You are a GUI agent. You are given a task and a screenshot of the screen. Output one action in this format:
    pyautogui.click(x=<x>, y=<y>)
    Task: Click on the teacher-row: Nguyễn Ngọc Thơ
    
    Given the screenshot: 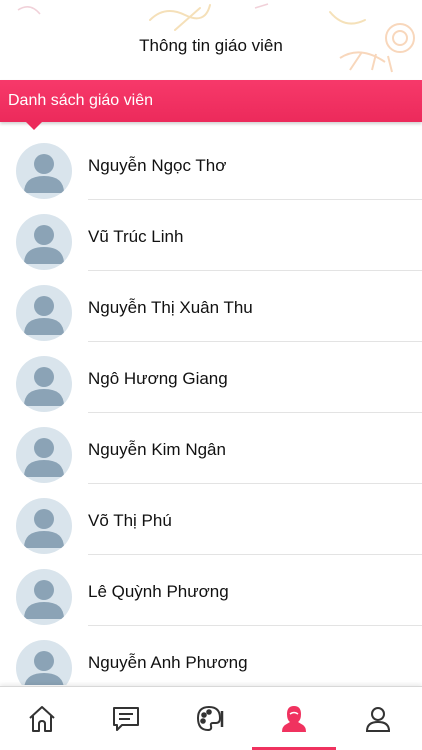 What is the action you would take?
    pyautogui.click(x=211, y=164)
    